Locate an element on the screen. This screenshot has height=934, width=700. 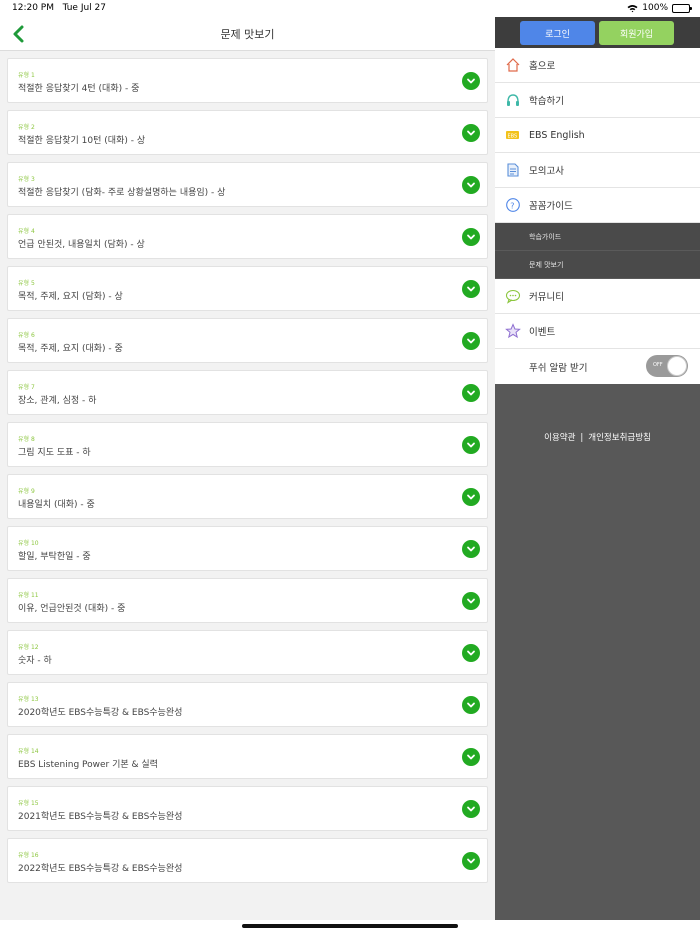
menu-main: 홈으로 학습하기 EBS EBS English 모의고사 ? 꼼꼼가이드 is located at coordinates (597, 135).